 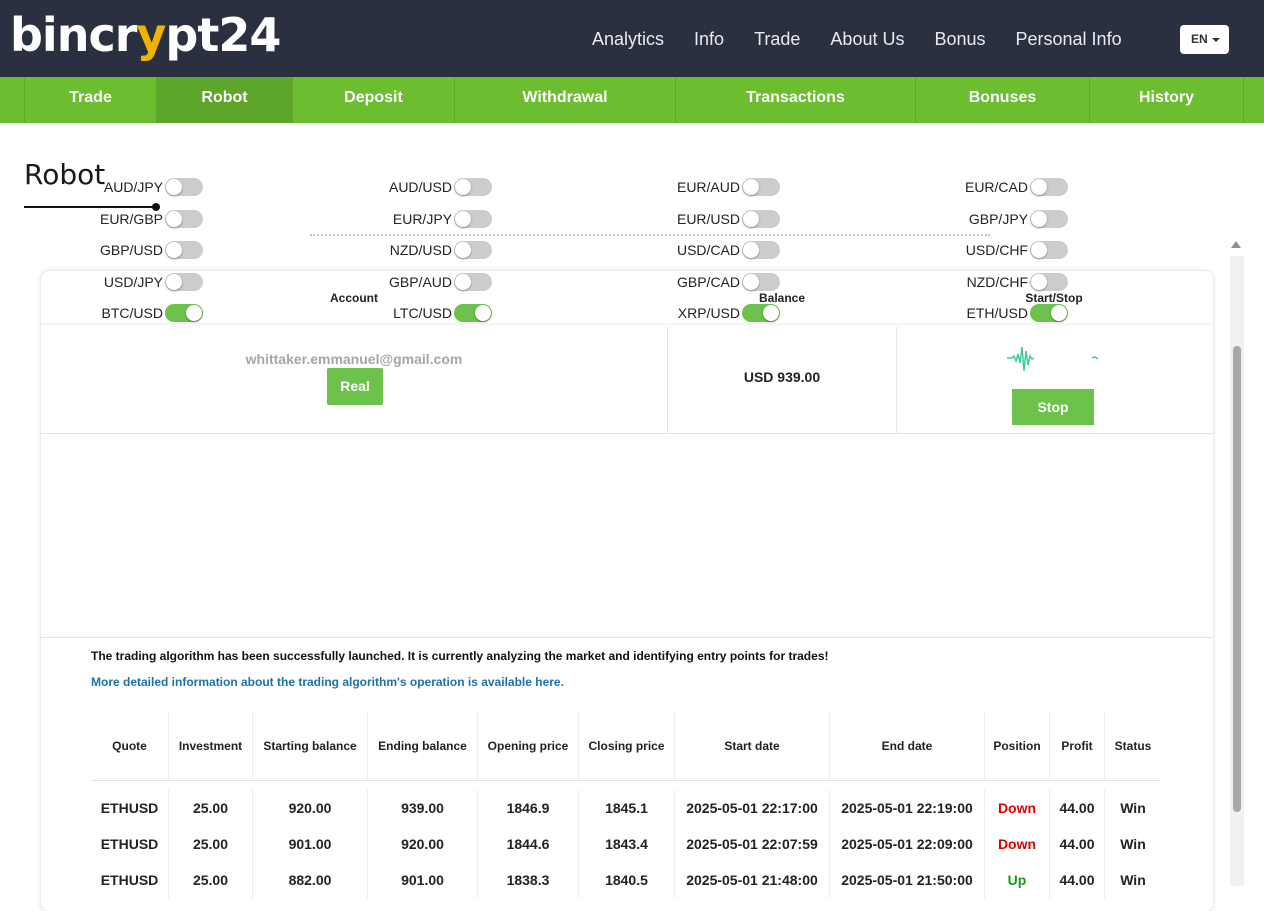 I want to click on pair-label: AUD/USD, so click(x=420, y=187).